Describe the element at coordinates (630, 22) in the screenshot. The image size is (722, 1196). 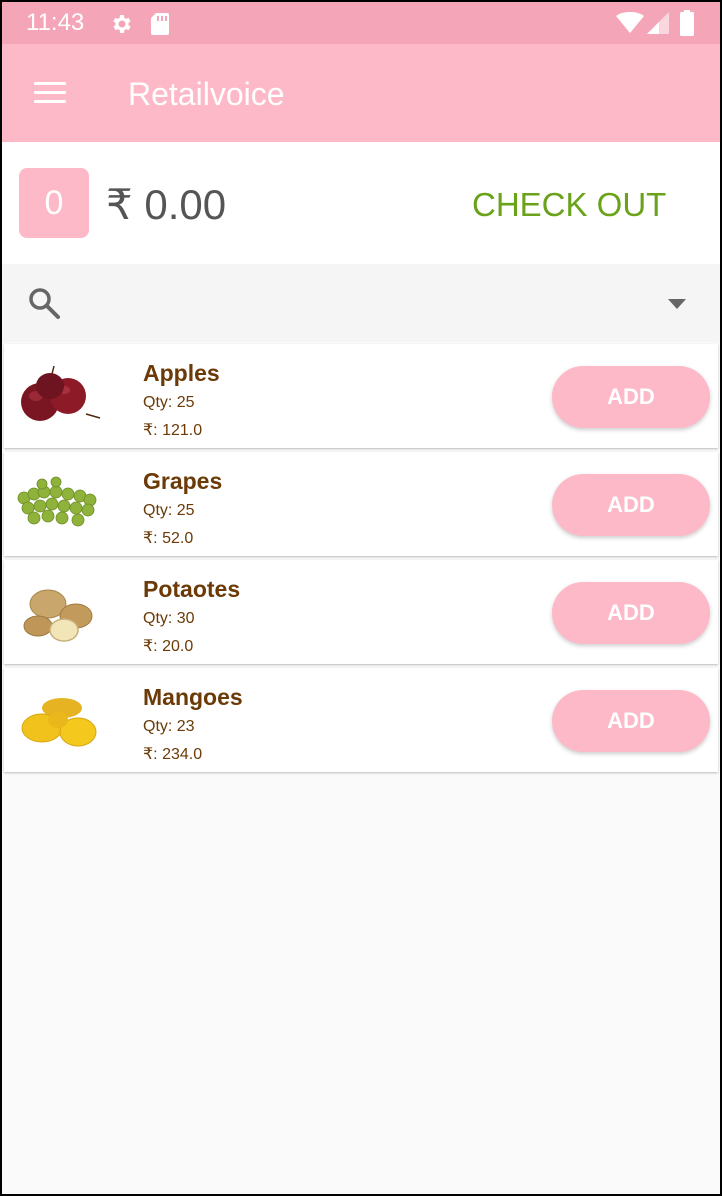
I see `wifi-icon` at that location.